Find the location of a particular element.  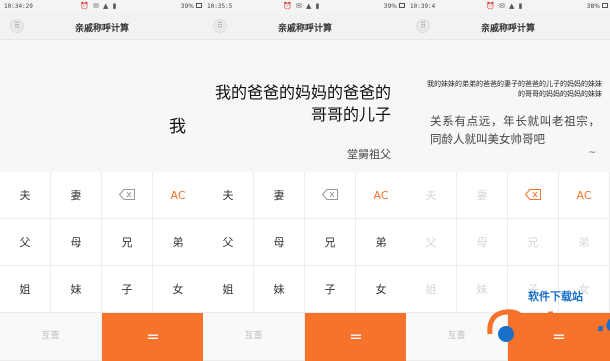

status-time: 10:39:4 is located at coordinates (423, 6).